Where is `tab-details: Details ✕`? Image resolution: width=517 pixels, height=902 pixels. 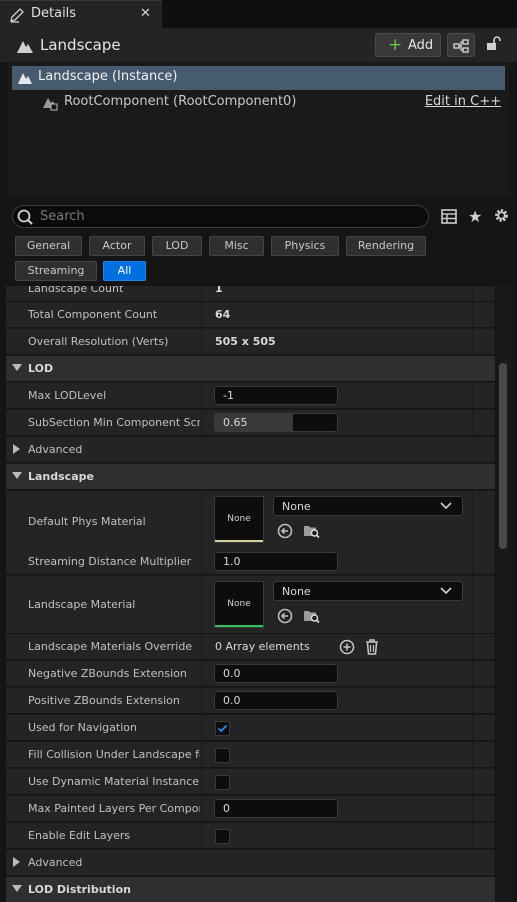
tab-details: Details ✕ is located at coordinates (81, 14).